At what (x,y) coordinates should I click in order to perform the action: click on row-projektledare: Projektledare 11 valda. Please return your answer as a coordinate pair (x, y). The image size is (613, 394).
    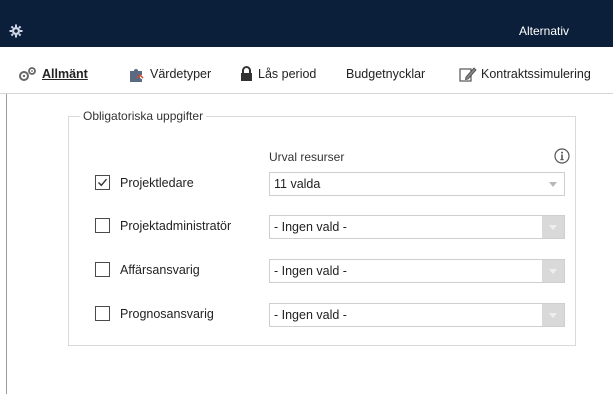
    Looking at the image, I should click on (335, 184).